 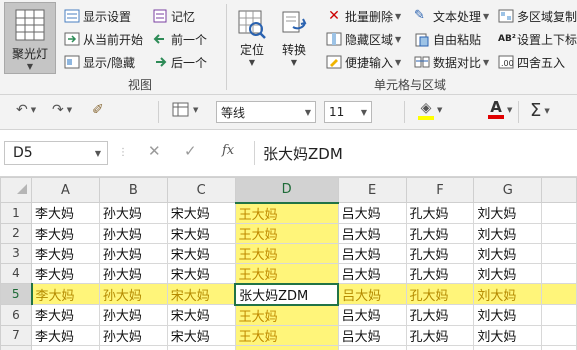 What do you see at coordinates (415, 153) in the screenshot?
I see `formula-input: 张大妈ZDM` at bounding box center [415, 153].